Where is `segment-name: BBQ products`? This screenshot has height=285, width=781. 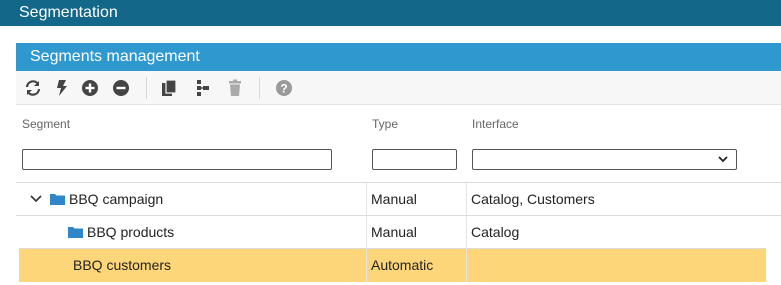
segment-name: BBQ products is located at coordinates (131, 232).